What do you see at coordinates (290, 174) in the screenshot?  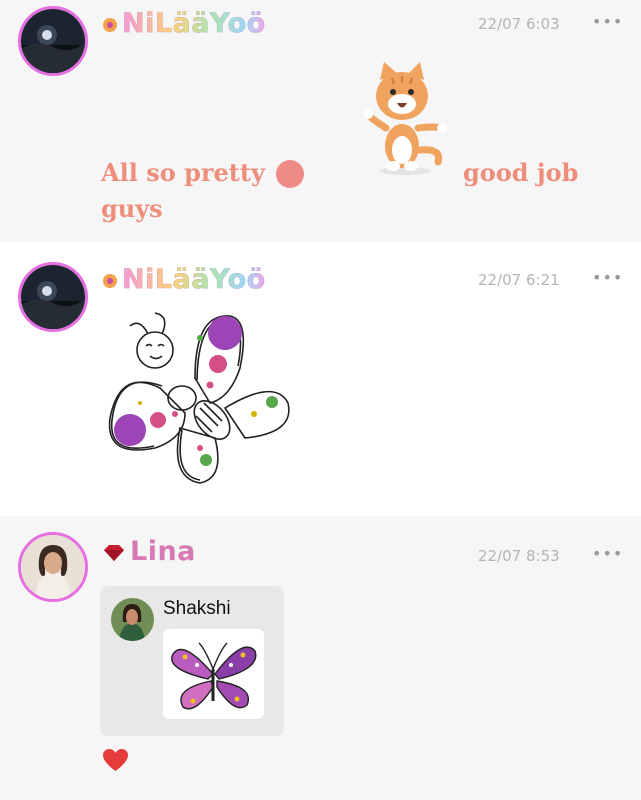 I see `red-circle-emoji` at bounding box center [290, 174].